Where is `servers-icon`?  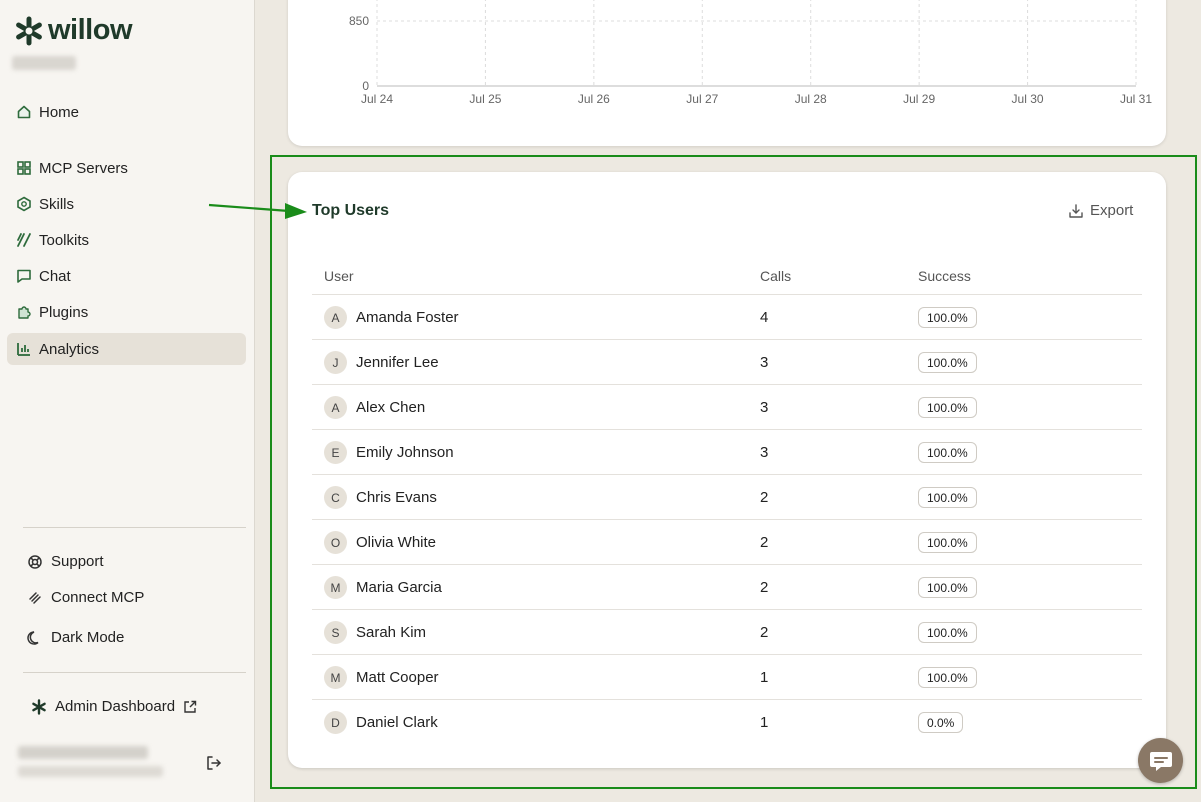 servers-icon is located at coordinates (24, 168).